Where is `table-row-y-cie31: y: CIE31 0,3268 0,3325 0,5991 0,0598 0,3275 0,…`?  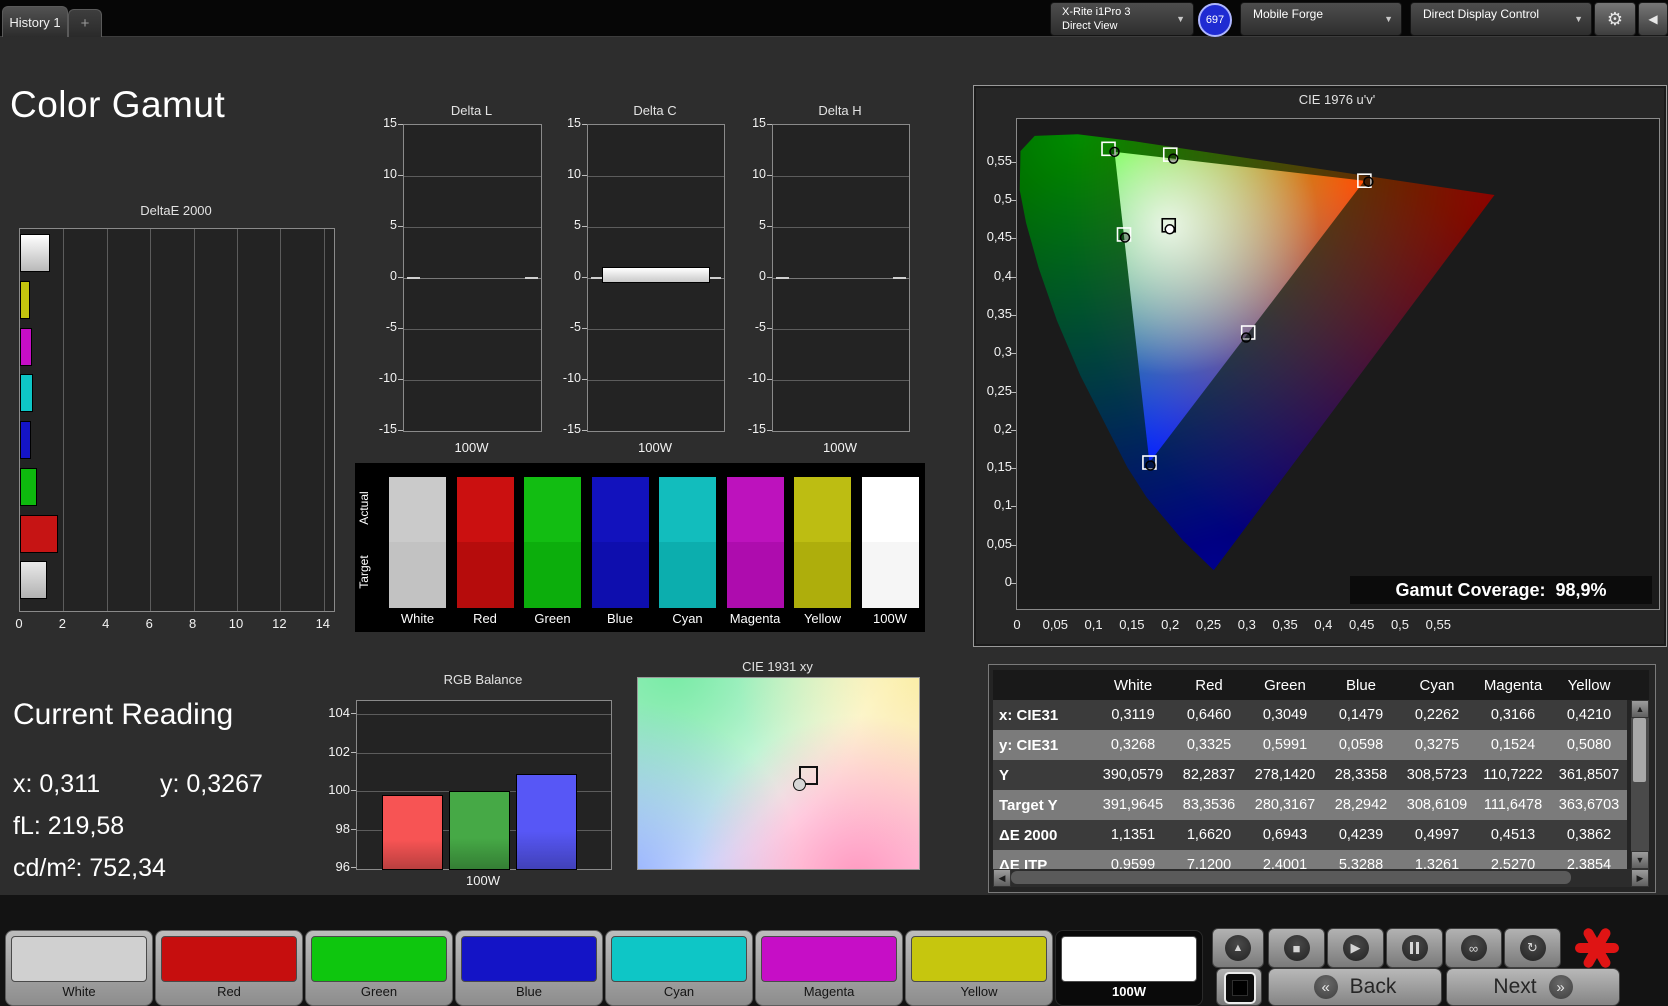 table-row-y-cie31: y: CIE31 0,3268 0,3325 0,5991 0,0598 0,3275 0,… is located at coordinates (1310, 745).